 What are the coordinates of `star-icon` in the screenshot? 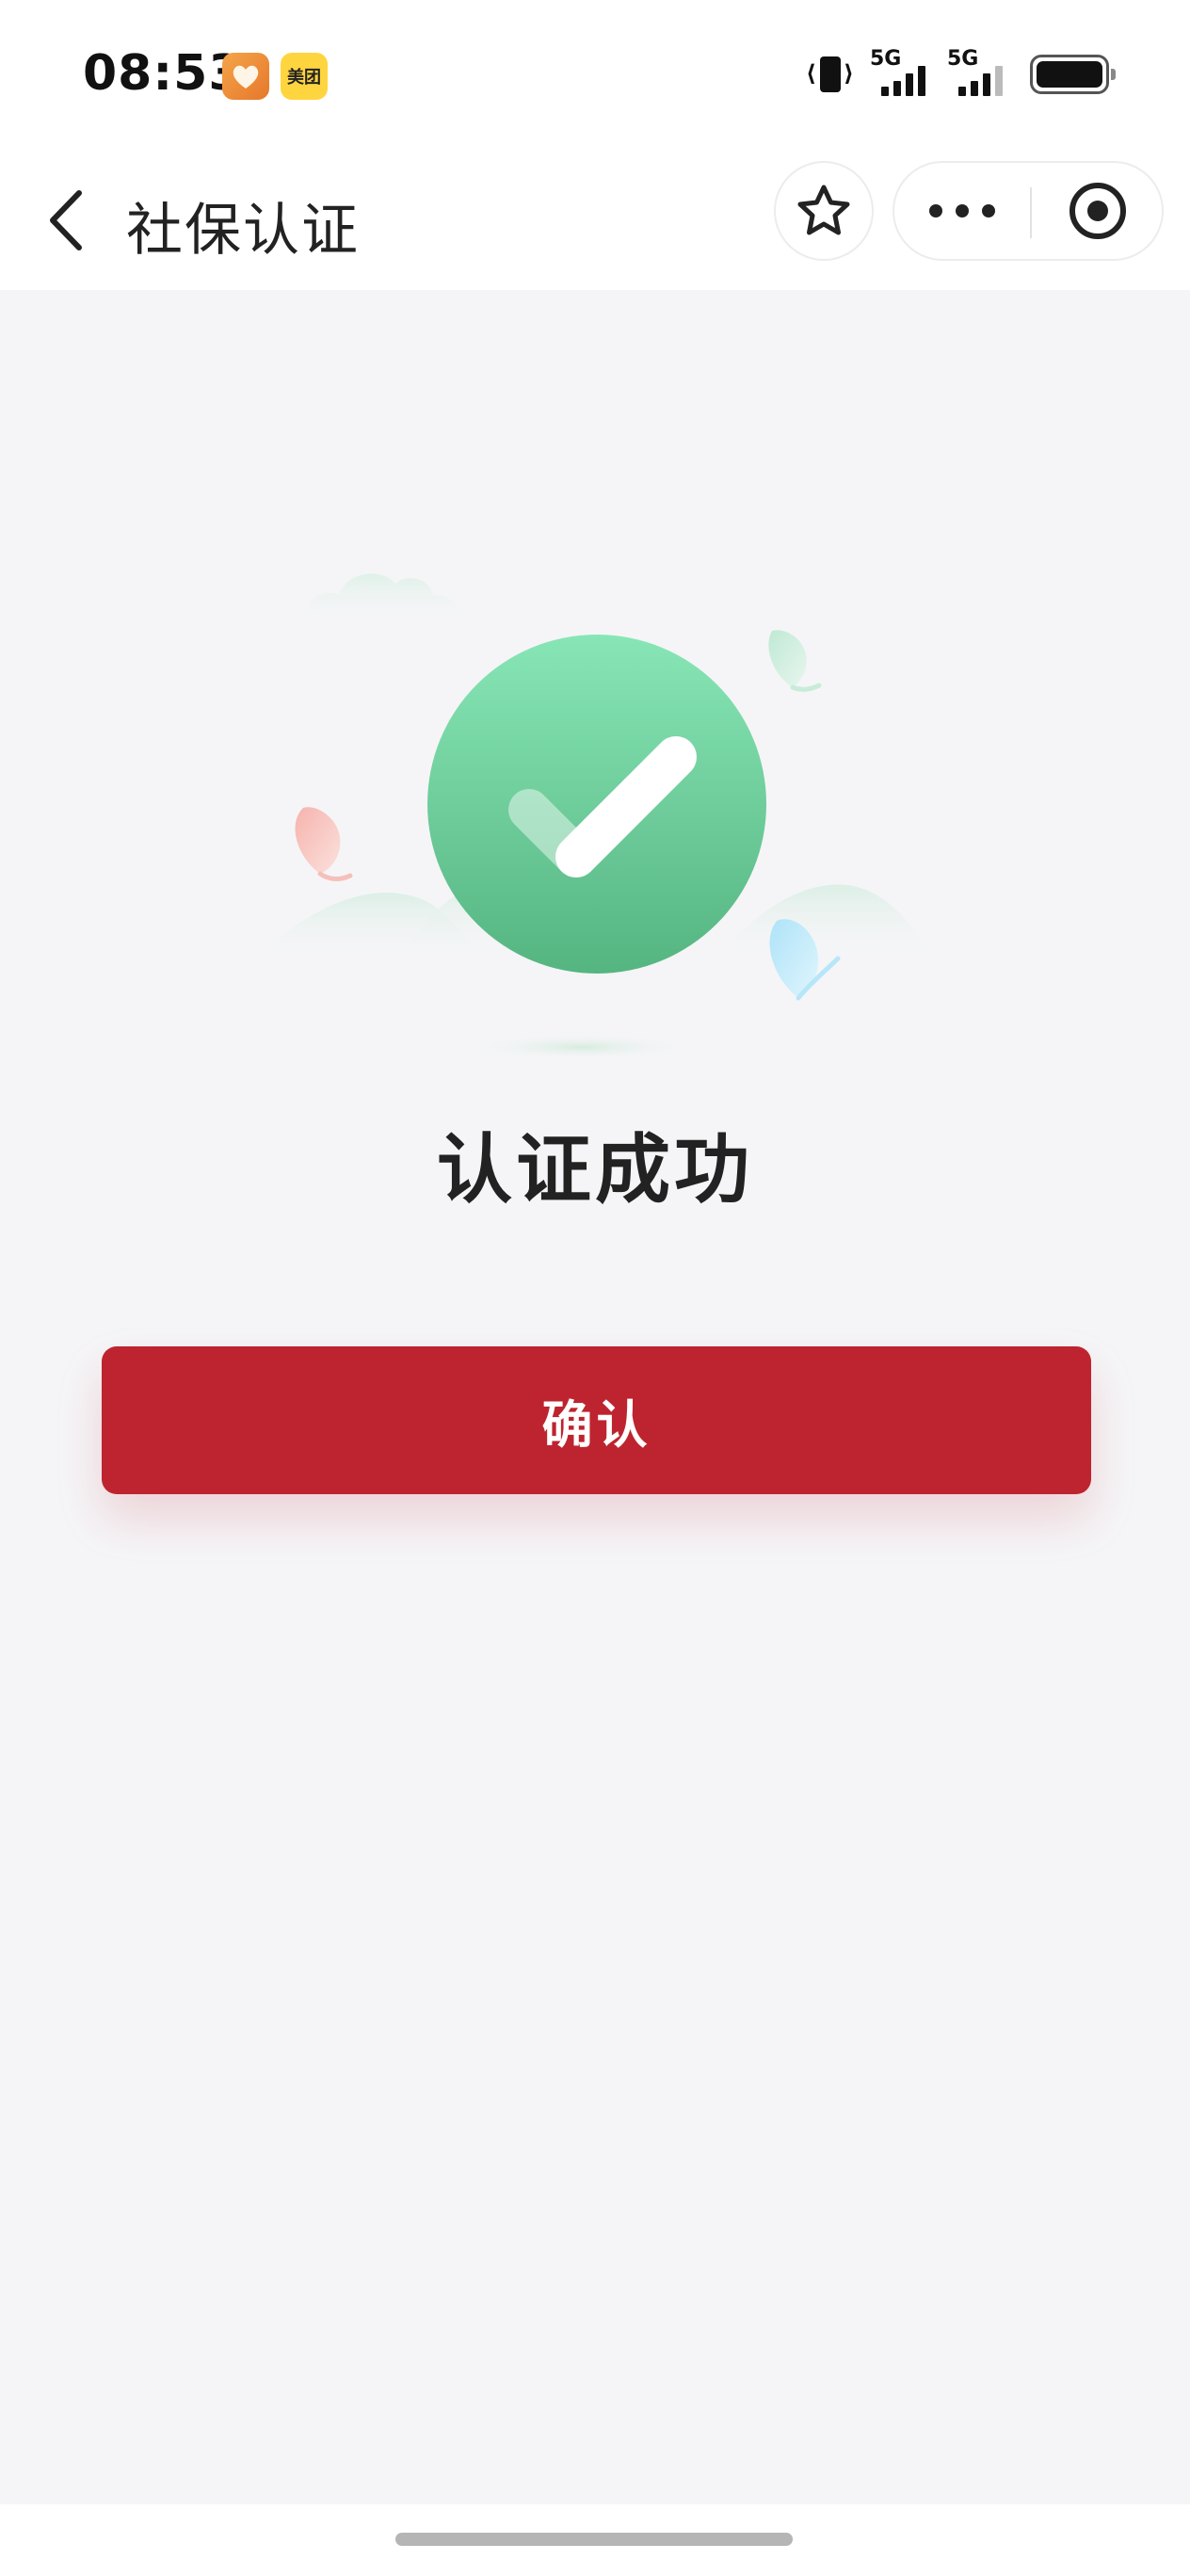 It's located at (823, 210).